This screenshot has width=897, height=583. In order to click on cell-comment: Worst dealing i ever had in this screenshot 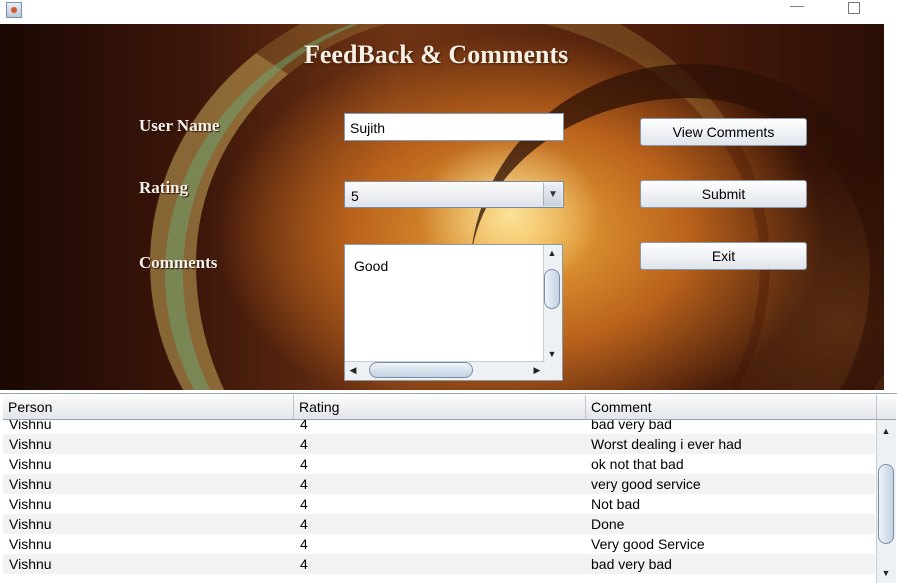, I will do `click(666, 444)`.